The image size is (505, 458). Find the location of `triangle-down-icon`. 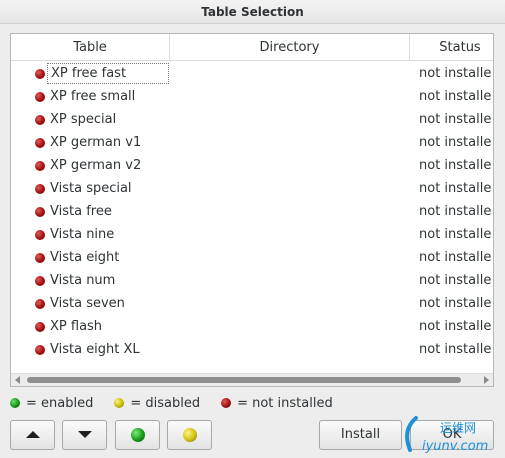

triangle-down-icon is located at coordinates (84, 434).